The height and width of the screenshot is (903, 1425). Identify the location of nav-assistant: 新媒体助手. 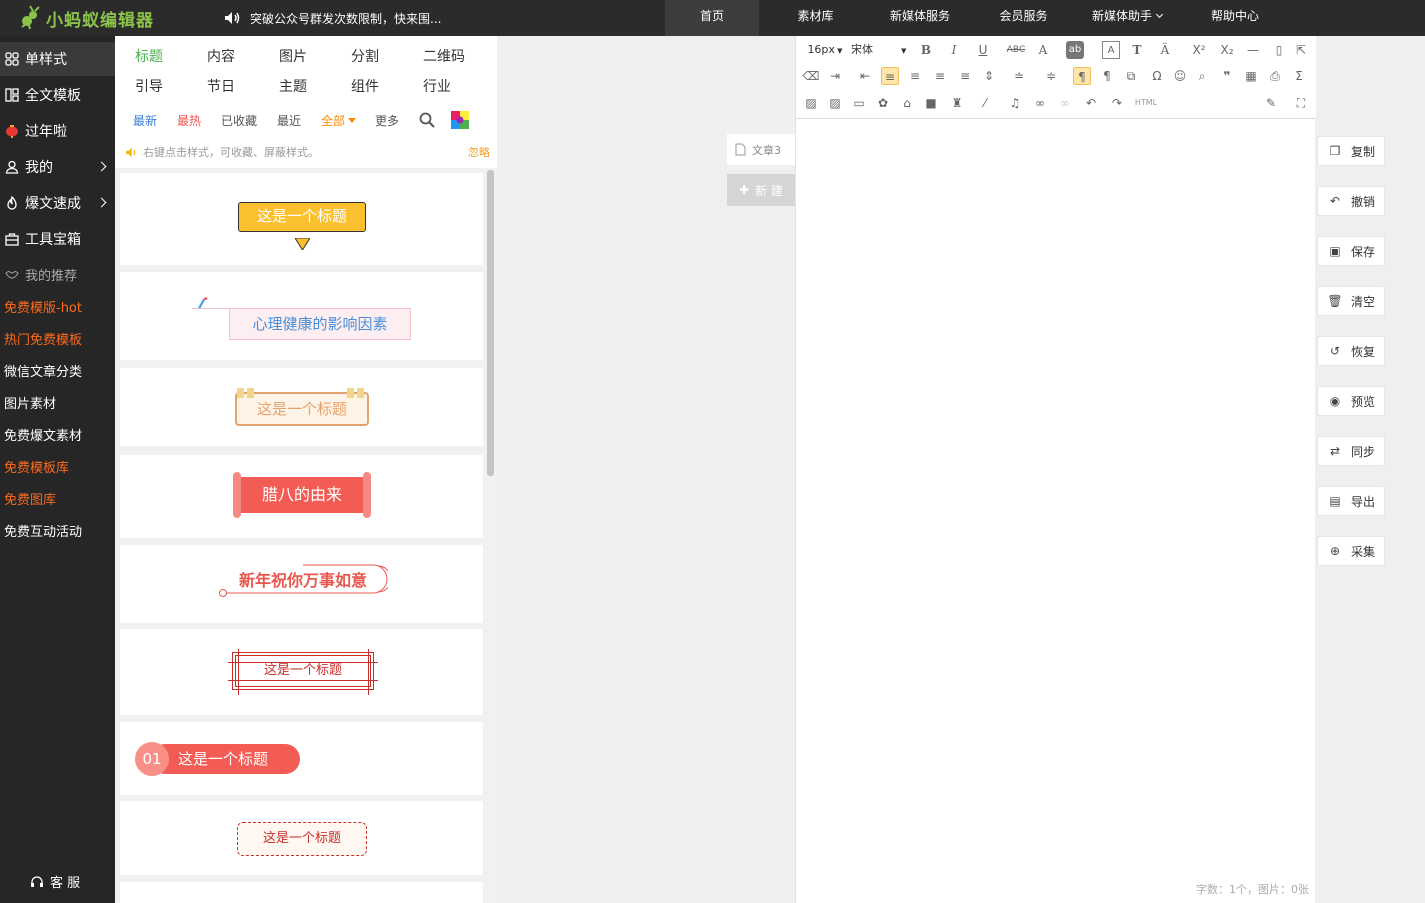
(1127, 18).